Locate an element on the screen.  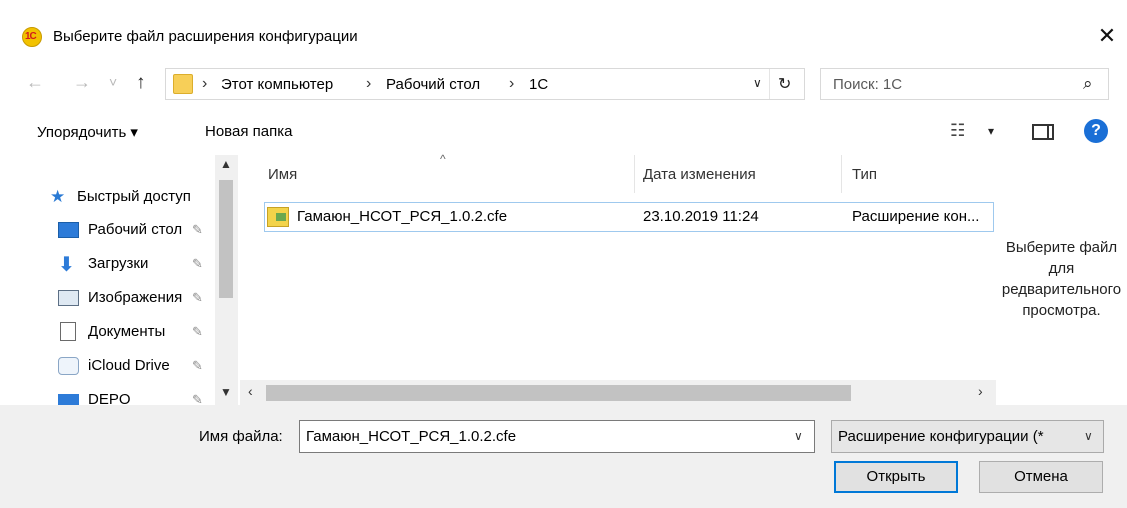
column-header-label: Тип is located at coordinates (865, 174).